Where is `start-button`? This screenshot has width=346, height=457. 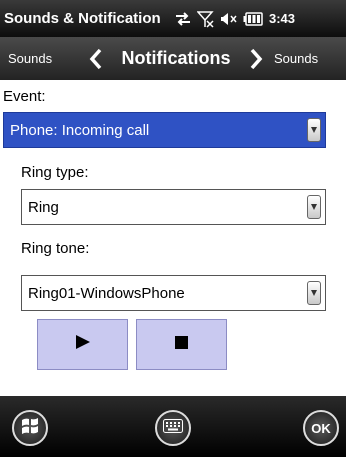
start-button is located at coordinates (30, 428).